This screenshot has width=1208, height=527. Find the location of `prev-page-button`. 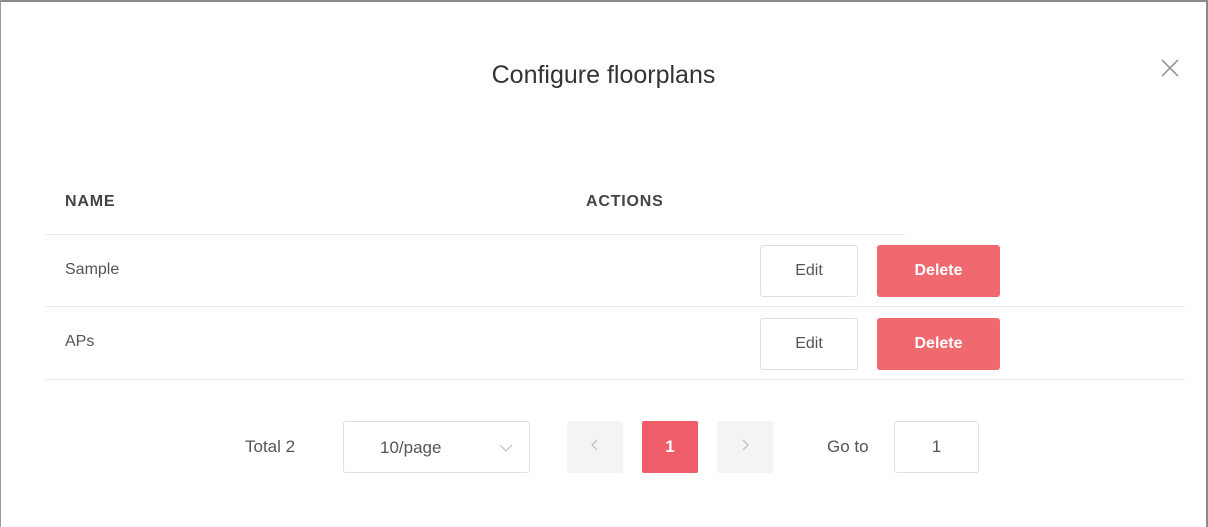

prev-page-button is located at coordinates (595, 447).